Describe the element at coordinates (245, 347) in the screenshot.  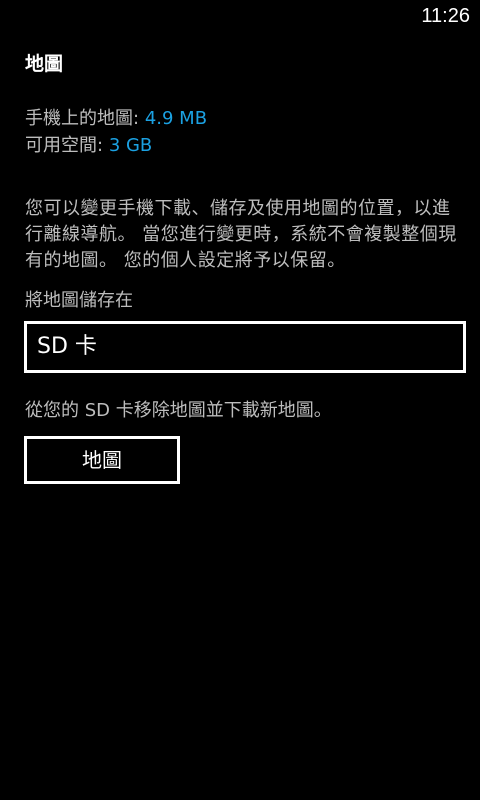
I see `storage-location-picker: SD 卡` at that location.